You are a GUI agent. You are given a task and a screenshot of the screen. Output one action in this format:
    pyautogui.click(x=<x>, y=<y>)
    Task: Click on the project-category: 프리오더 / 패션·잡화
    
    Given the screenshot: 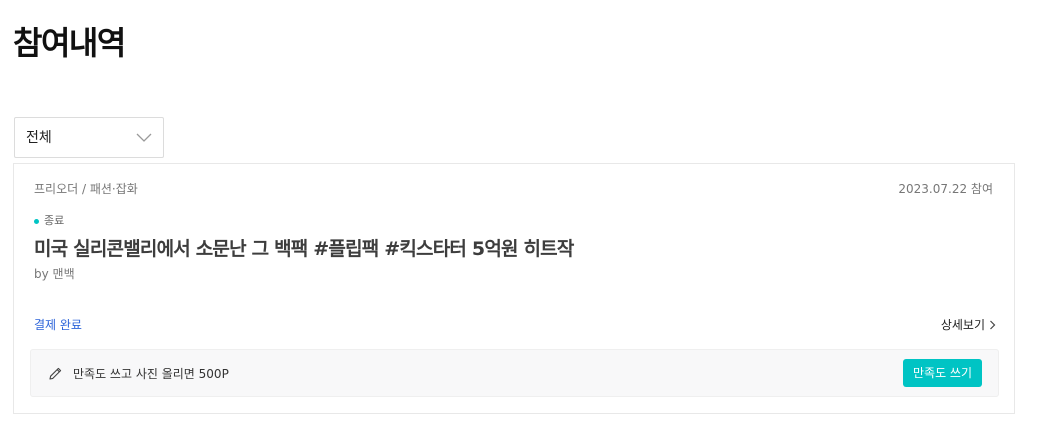 What is the action you would take?
    pyautogui.click(x=86, y=189)
    